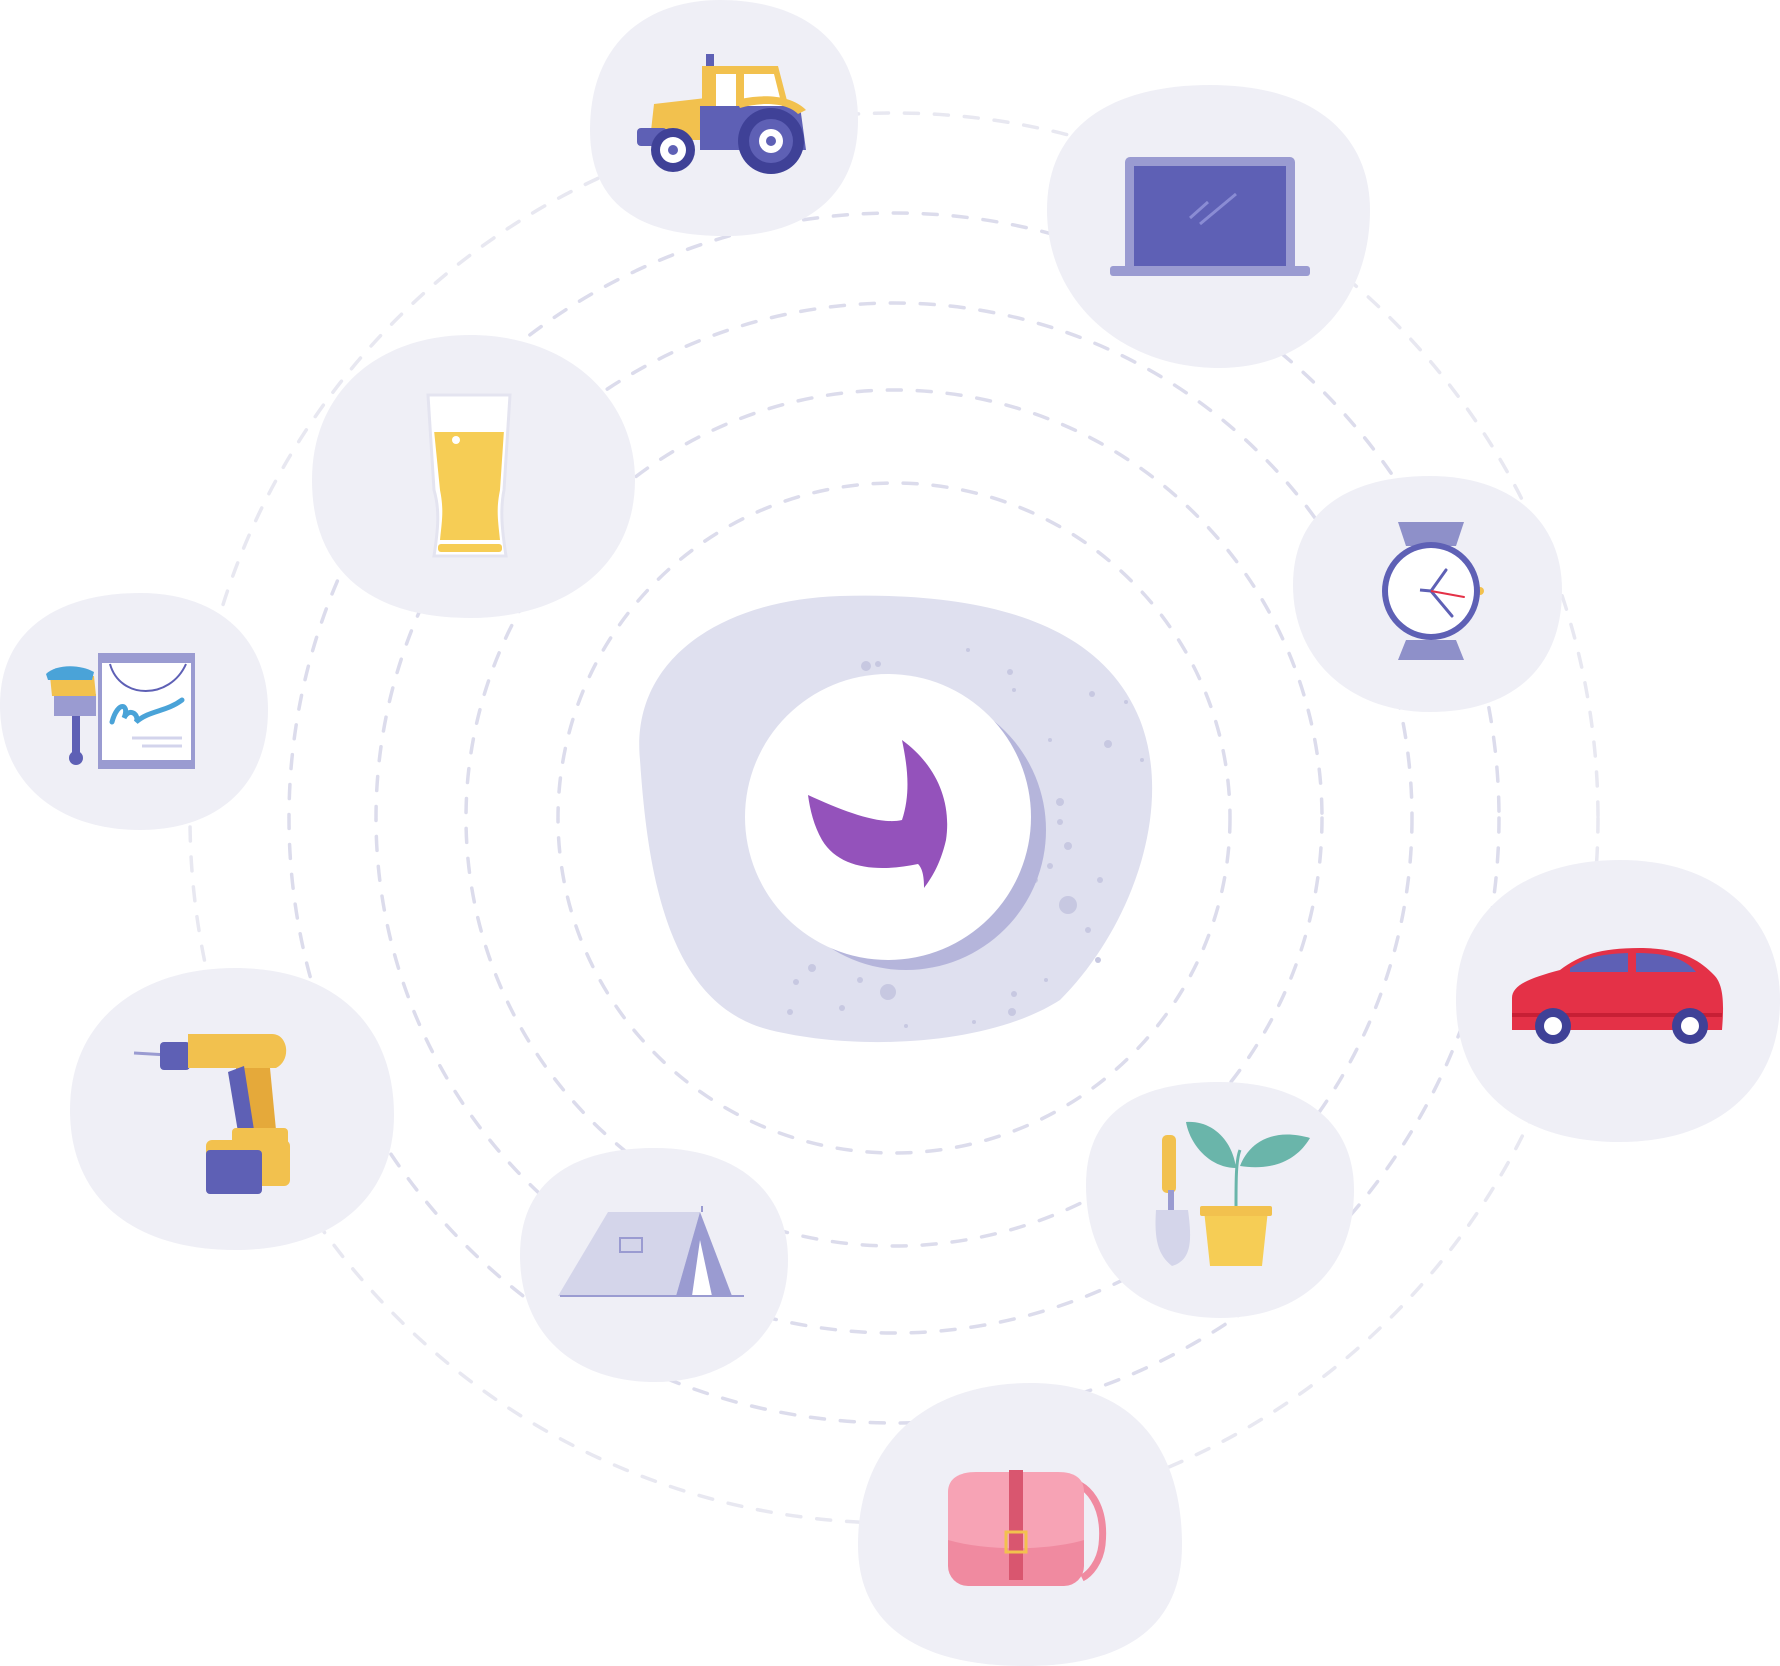 Image resolution: width=1780 pixels, height=1666 pixels. Describe the element at coordinates (1210, 216) in the screenshot. I see `laptop-icon` at that location.